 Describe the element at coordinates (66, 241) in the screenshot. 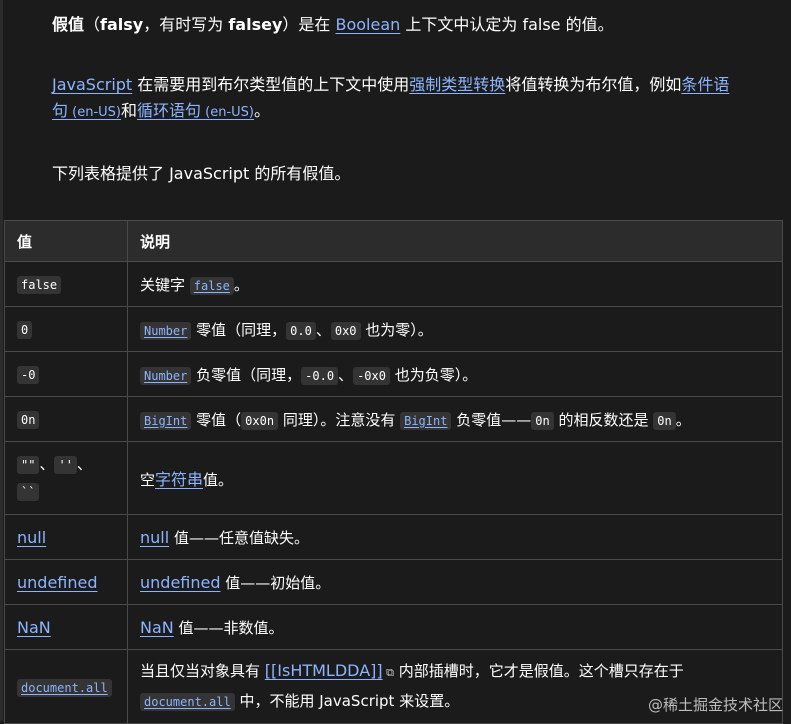

I see `header-value: 值` at that location.